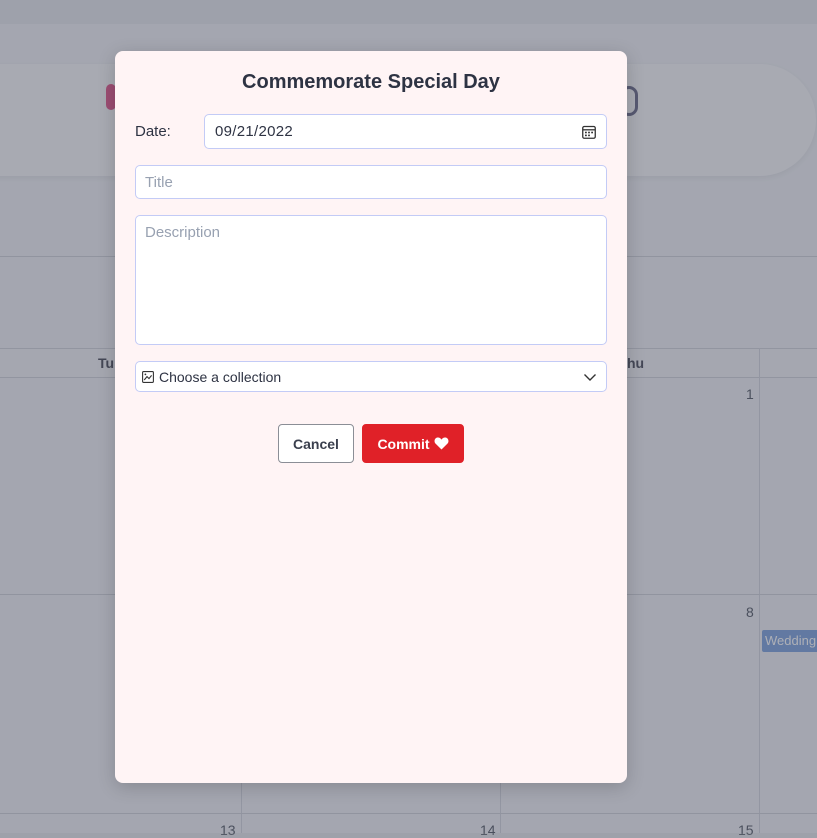  I want to click on date-label: Date:, so click(153, 131).